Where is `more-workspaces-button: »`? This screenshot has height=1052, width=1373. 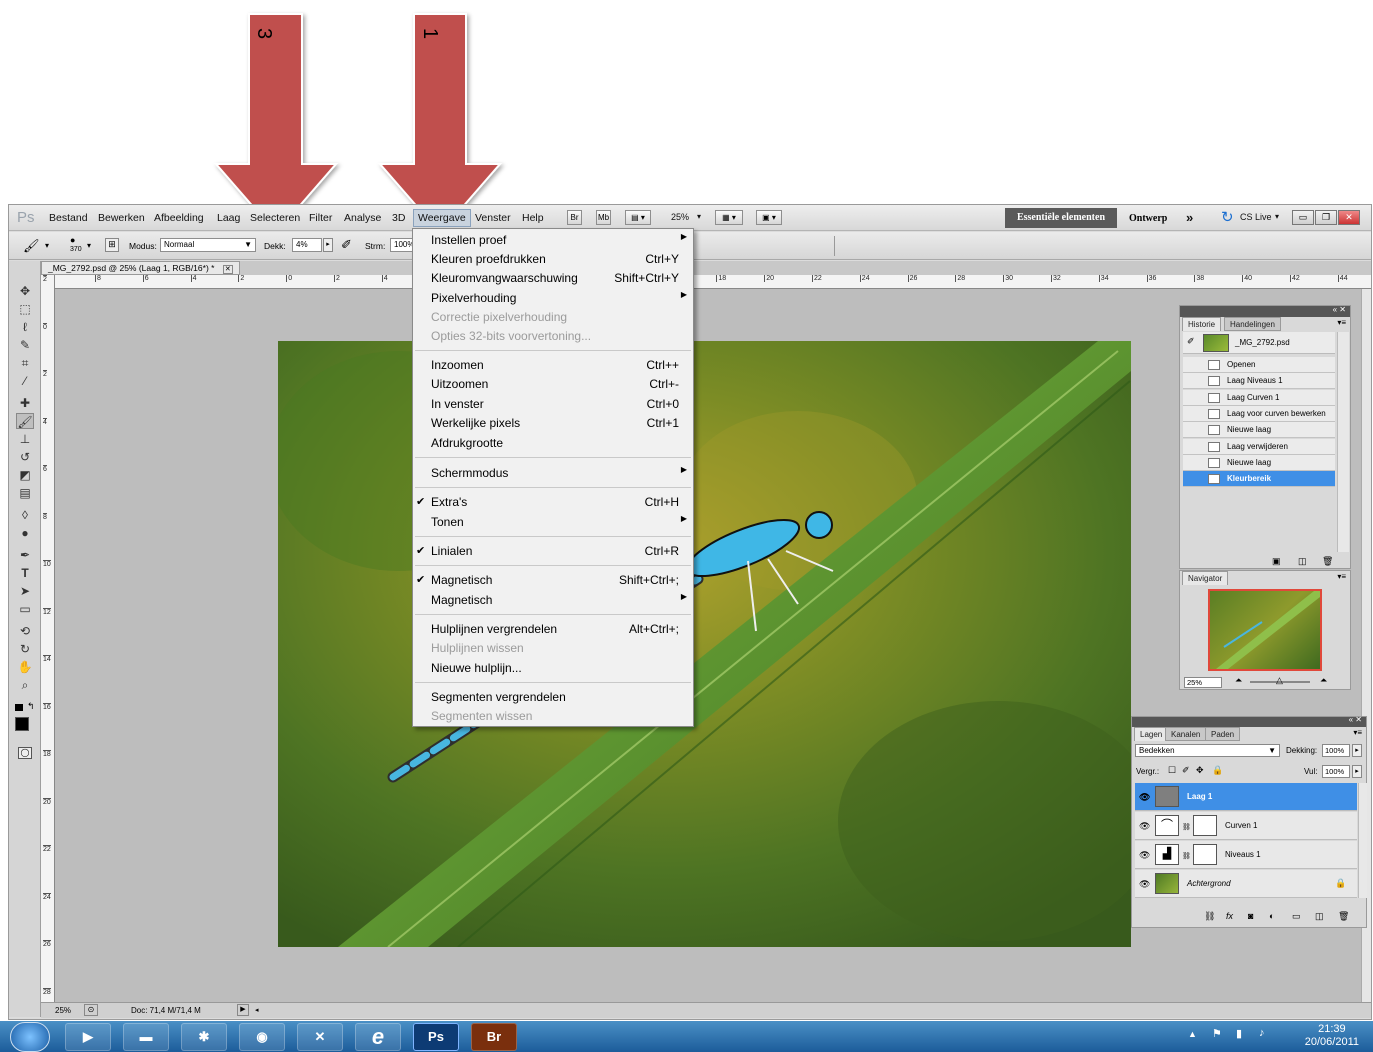
more-workspaces-button: » is located at coordinates (1189, 217).